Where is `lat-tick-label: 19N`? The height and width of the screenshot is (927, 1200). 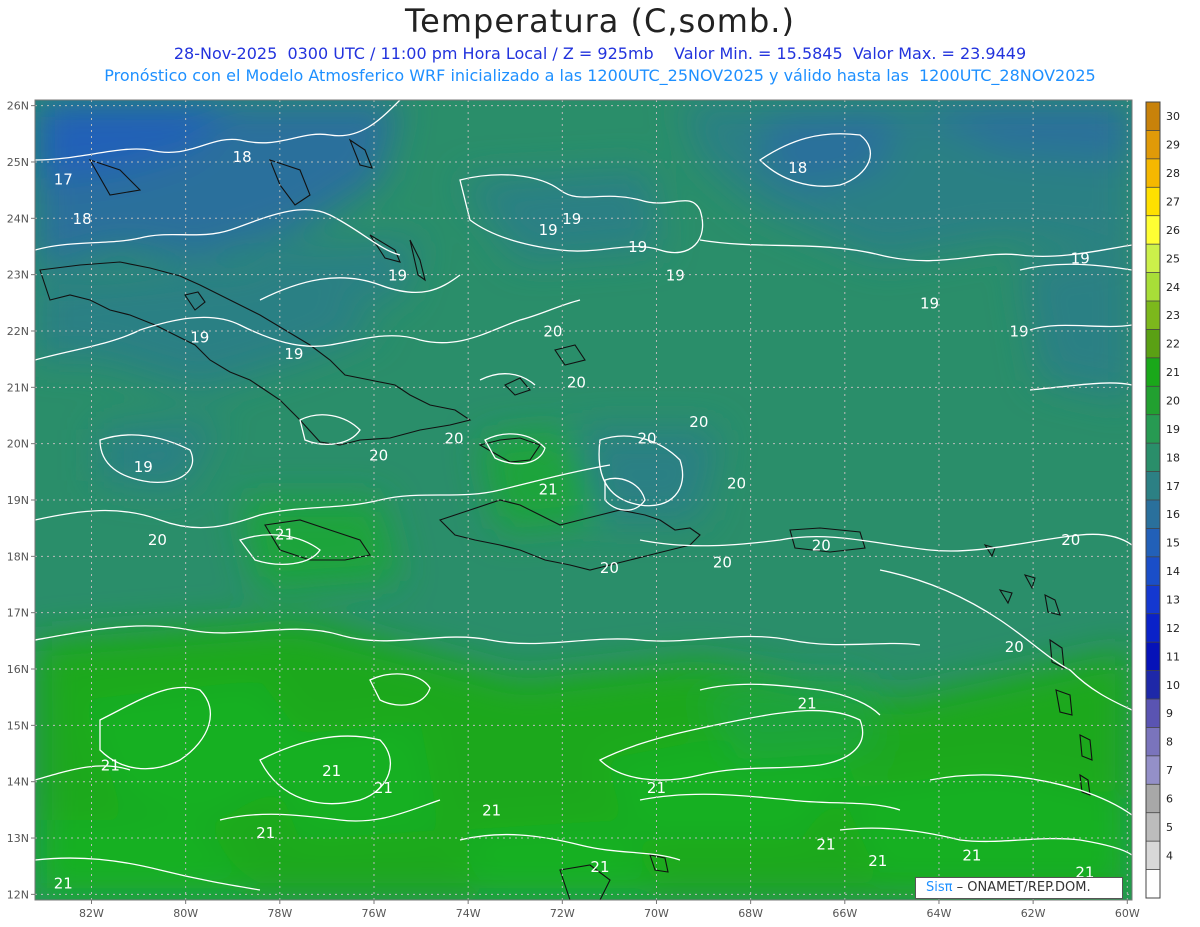
lat-tick-label: 19N is located at coordinates (18, 500).